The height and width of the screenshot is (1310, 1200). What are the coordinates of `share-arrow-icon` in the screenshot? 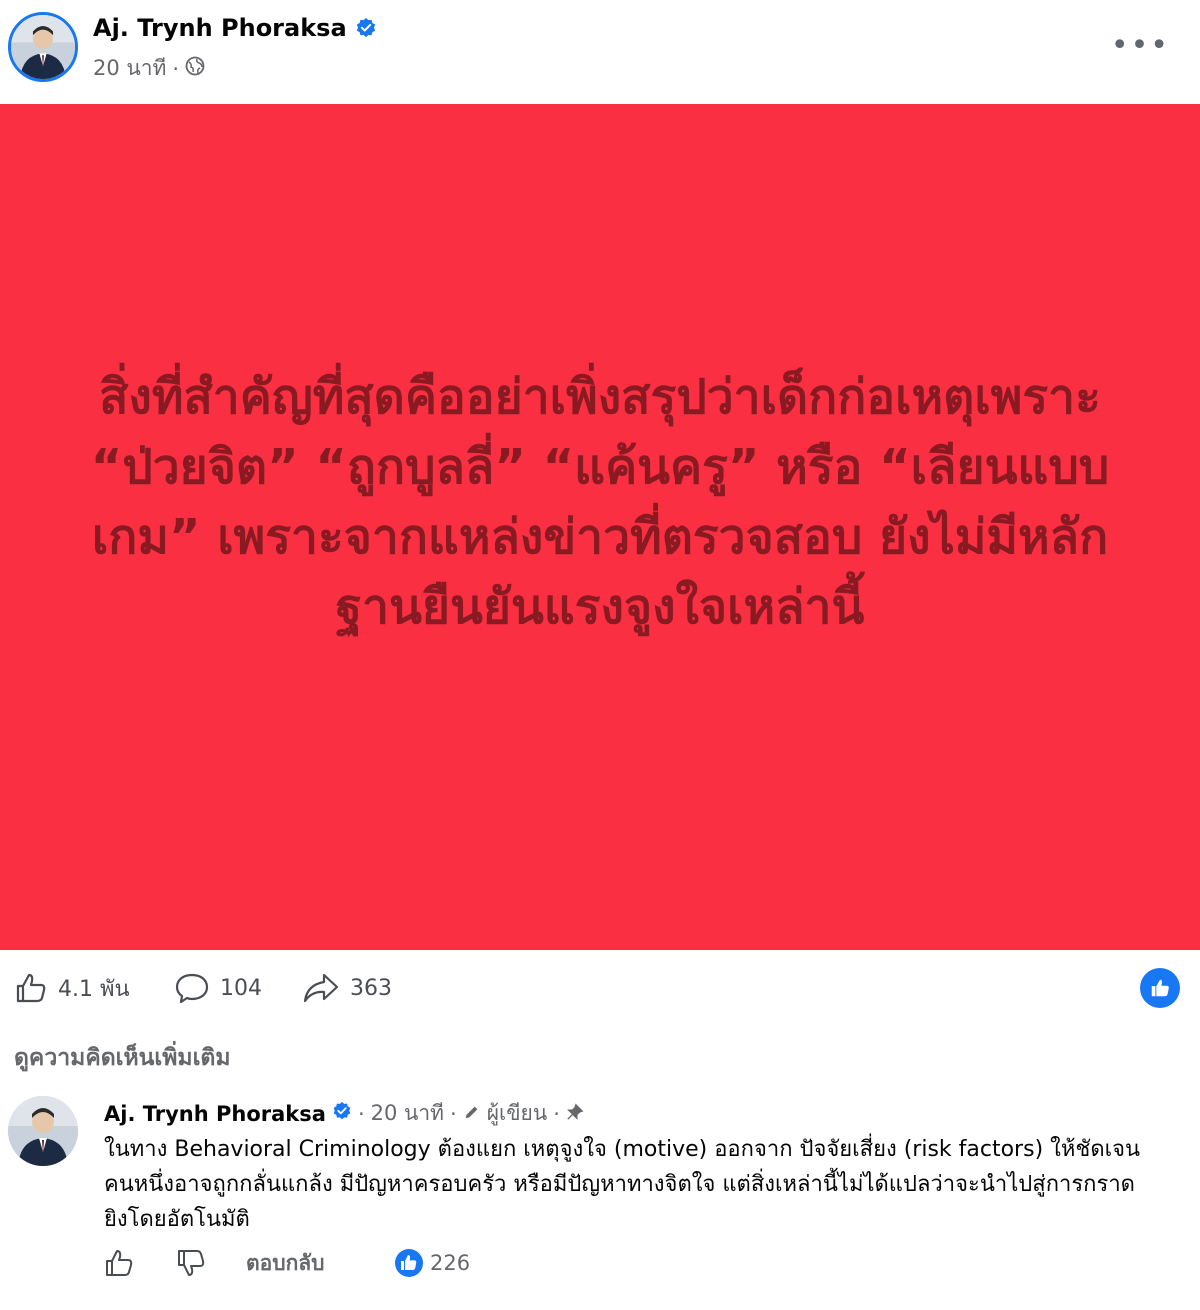 It's located at (321, 988).